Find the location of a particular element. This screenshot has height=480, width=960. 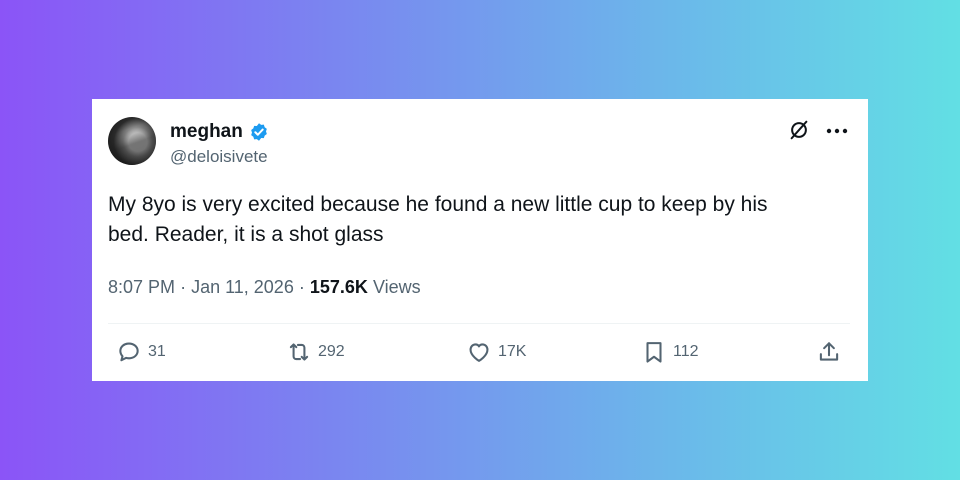

retweet-count: 292 is located at coordinates (331, 351).